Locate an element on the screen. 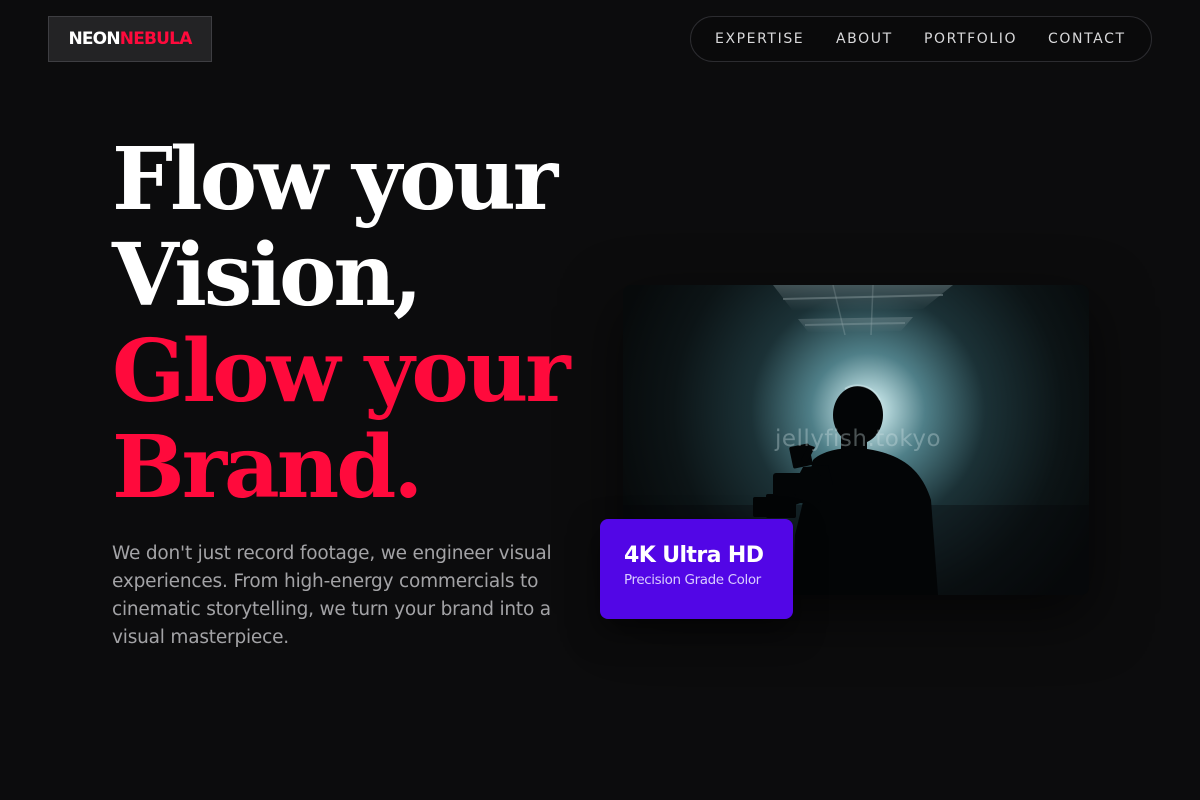  quality-badge: 4K Ultra HD Precision Grade Color is located at coordinates (696, 569).